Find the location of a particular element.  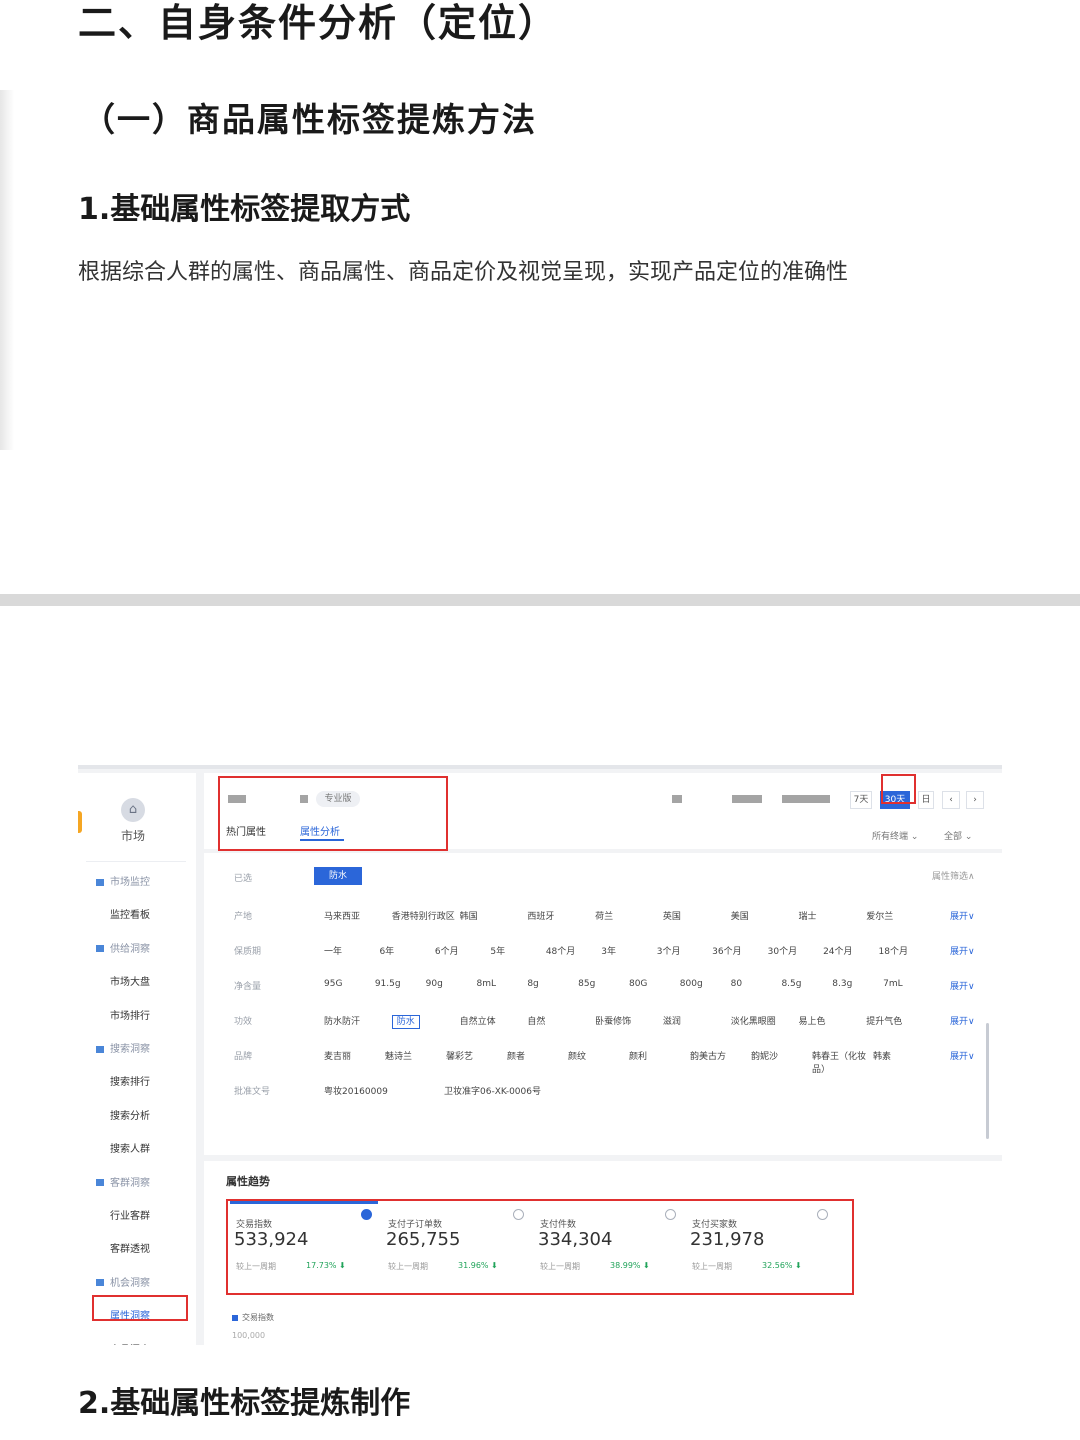

filter-row: 品牌 麦吉丽 魅诗兰 馨彩艺 颜者 颜纹 颜利 韵美古方 韵妮沙 韩春王（化妆品） 韩素 展开∨ is located at coordinates (603, 1060).